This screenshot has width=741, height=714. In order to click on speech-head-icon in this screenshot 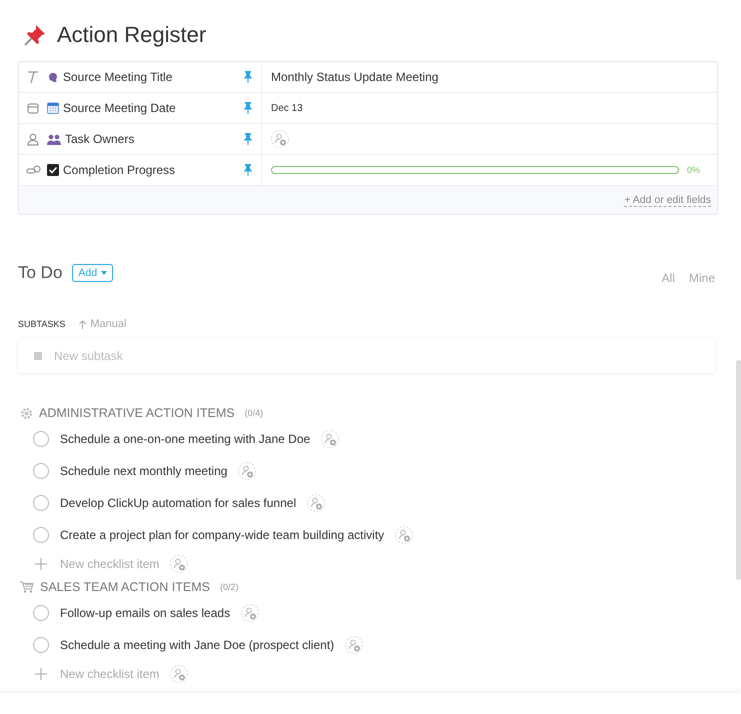, I will do `click(53, 77)`.